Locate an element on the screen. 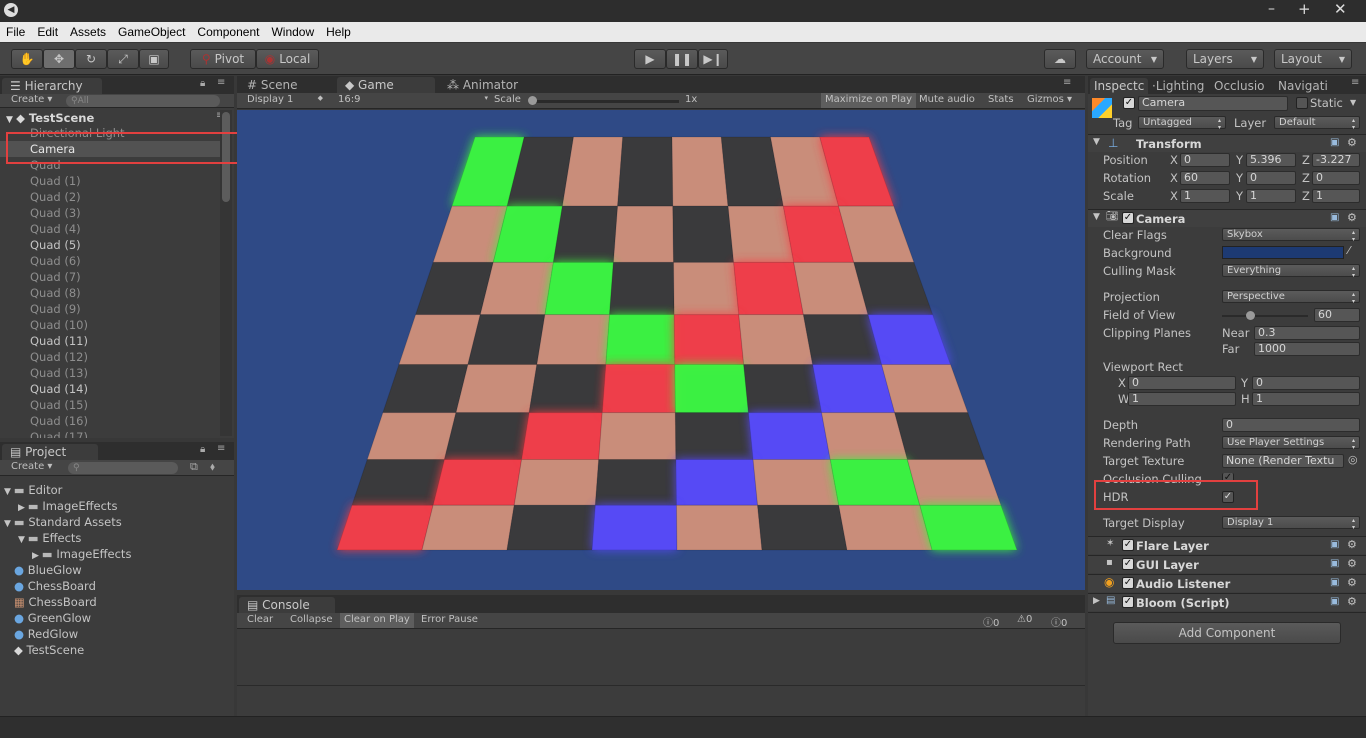 This screenshot has width=1366, height=738. fov-slider-thumb is located at coordinates (1251, 315).